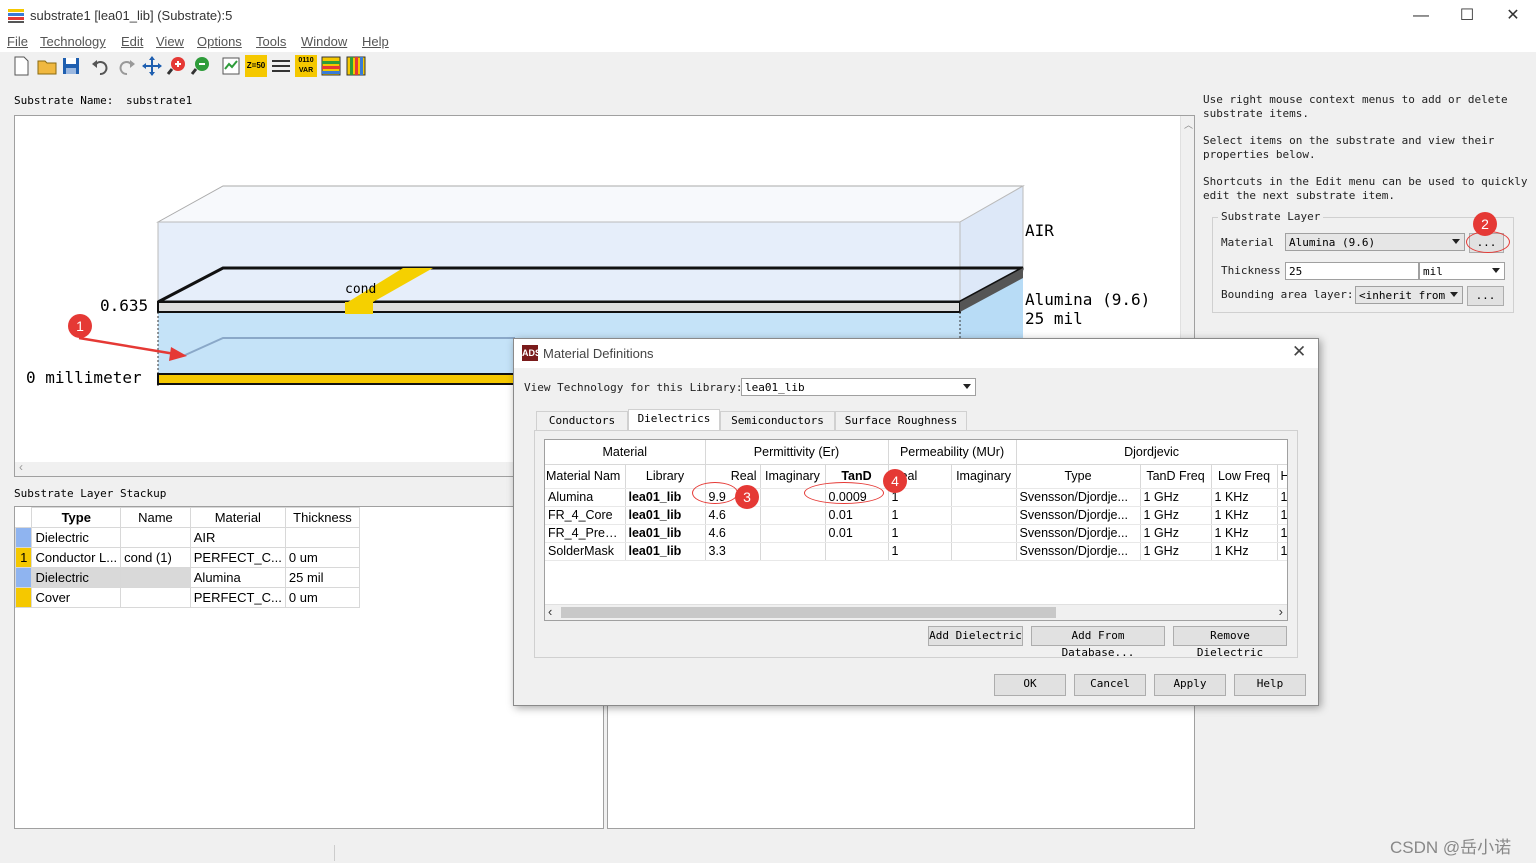 This screenshot has height=863, width=1536. Describe the element at coordinates (17, 41) in the screenshot. I see `menu-file: File` at that location.